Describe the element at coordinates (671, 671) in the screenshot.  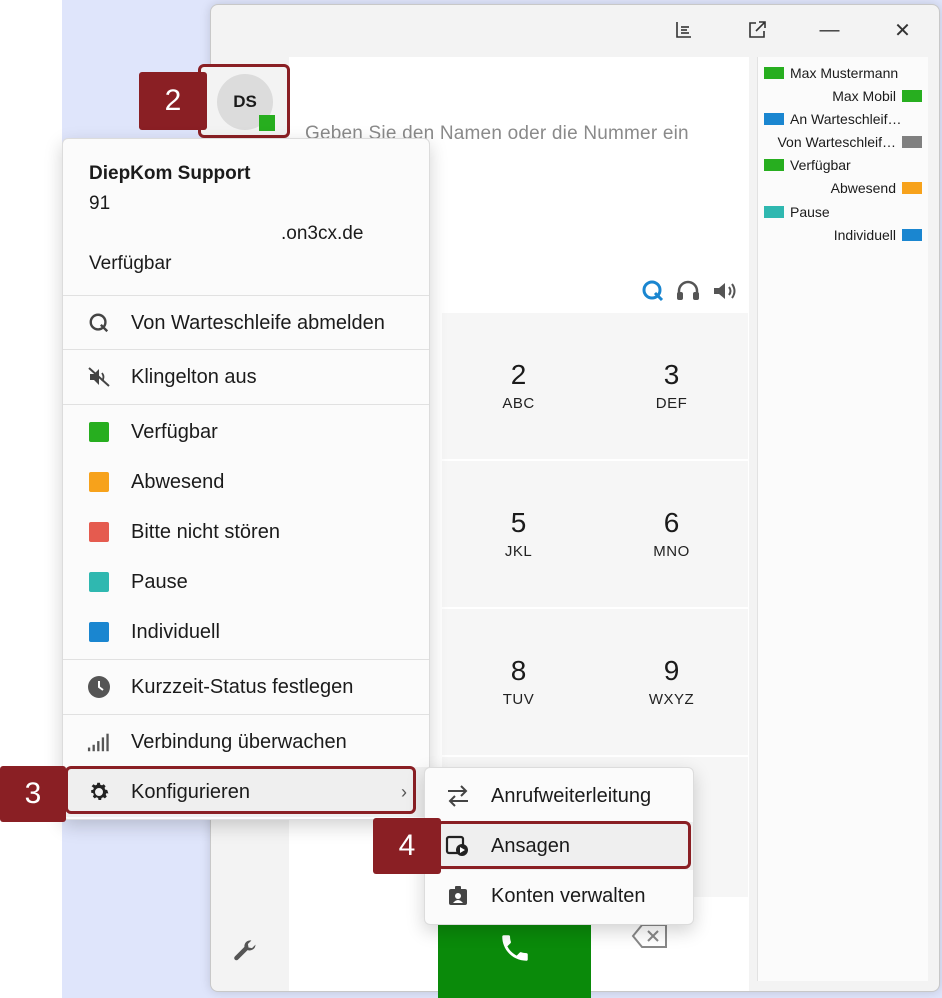
I see `key-number: 9` at that location.